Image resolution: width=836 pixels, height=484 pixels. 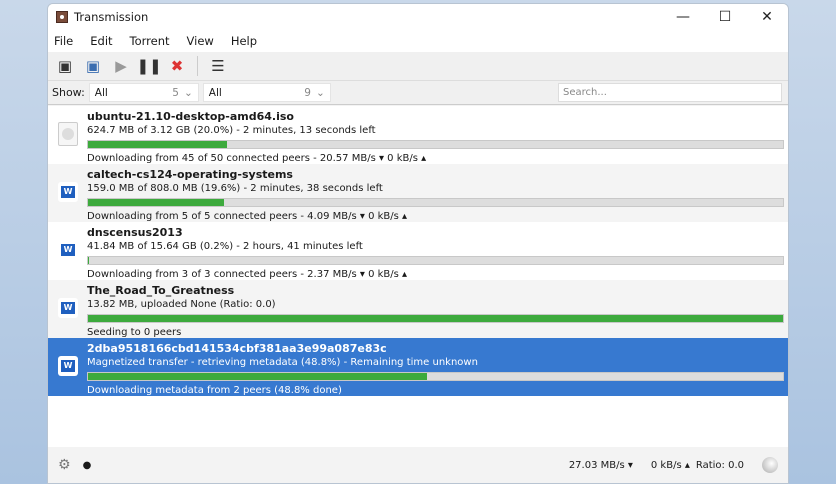 I want to click on torrent-name: dnscensus2013, so click(x=135, y=232).